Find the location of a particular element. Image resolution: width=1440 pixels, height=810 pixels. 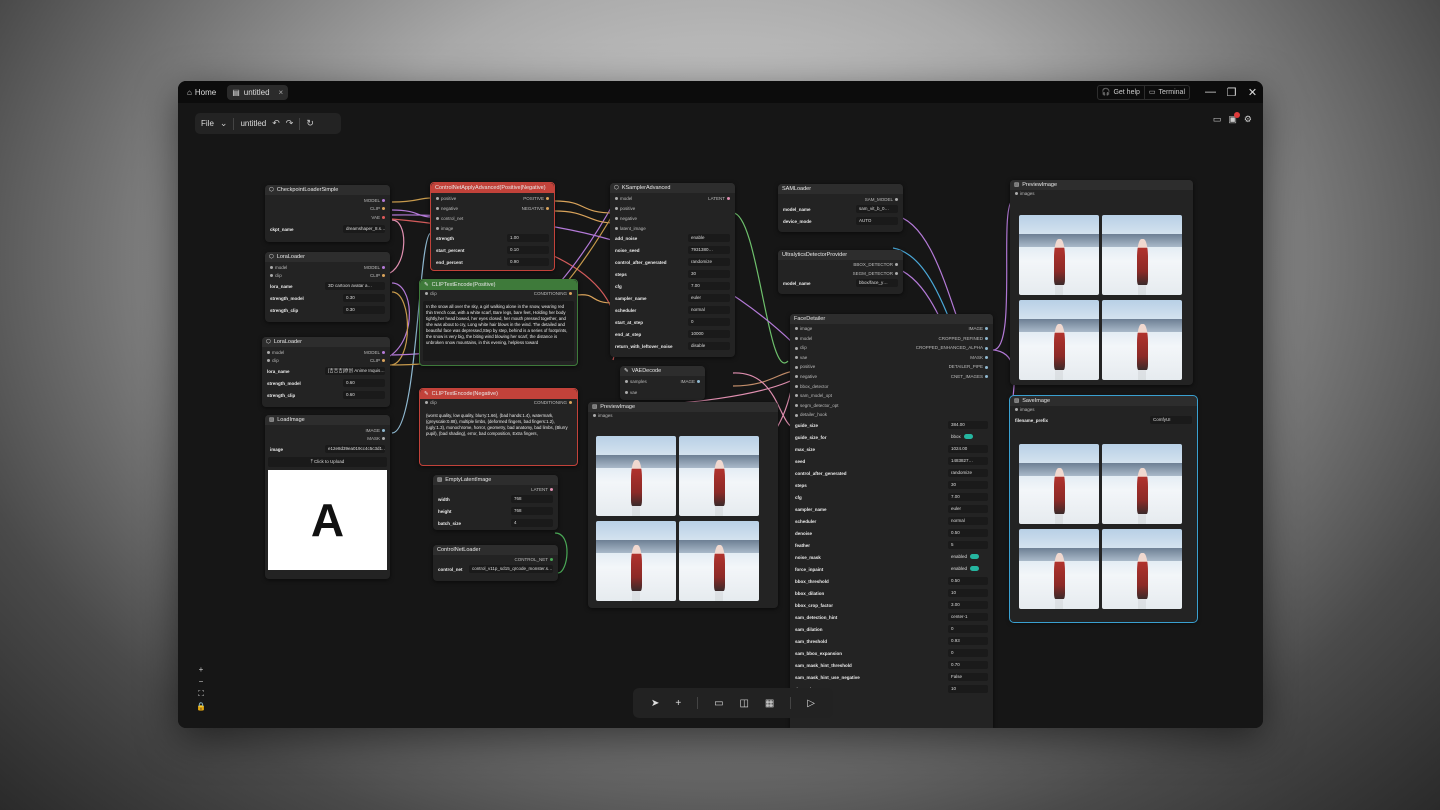

widget-value: 0.10 is located at coordinates (528, 250).